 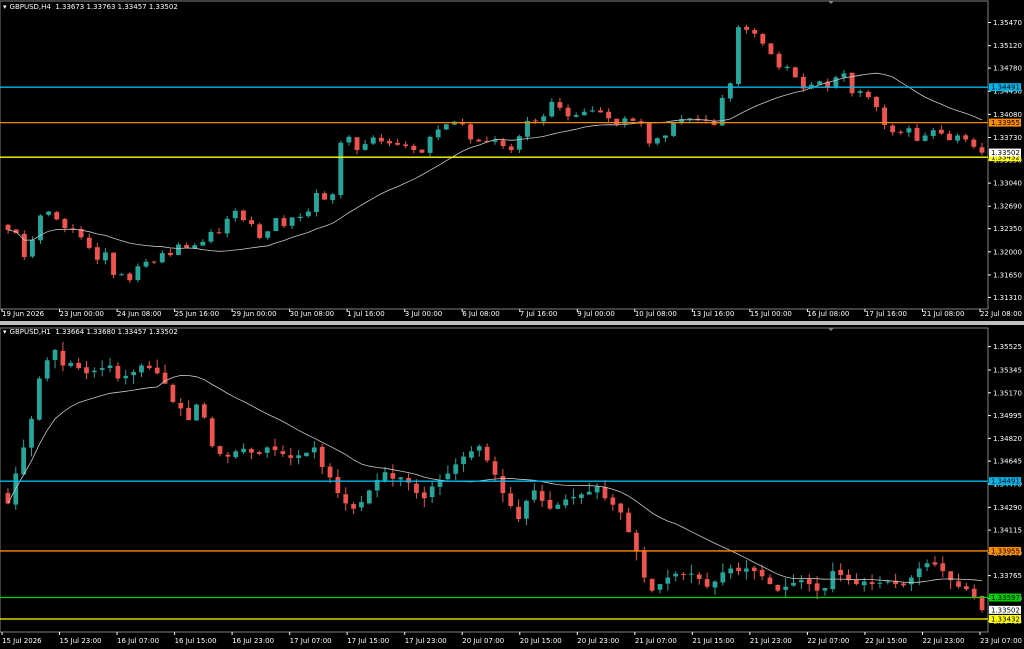 I want to click on y-tick-label: 1.34780, so click(x=1007, y=69).